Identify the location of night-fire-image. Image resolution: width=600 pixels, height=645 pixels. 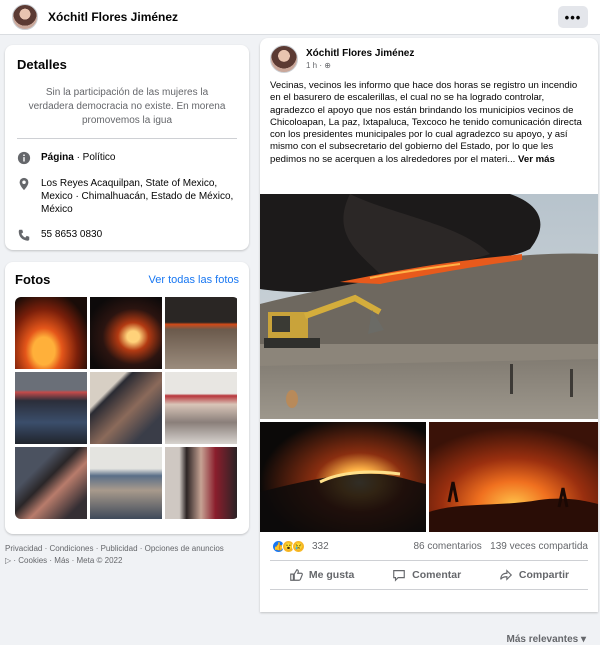
(343, 477).